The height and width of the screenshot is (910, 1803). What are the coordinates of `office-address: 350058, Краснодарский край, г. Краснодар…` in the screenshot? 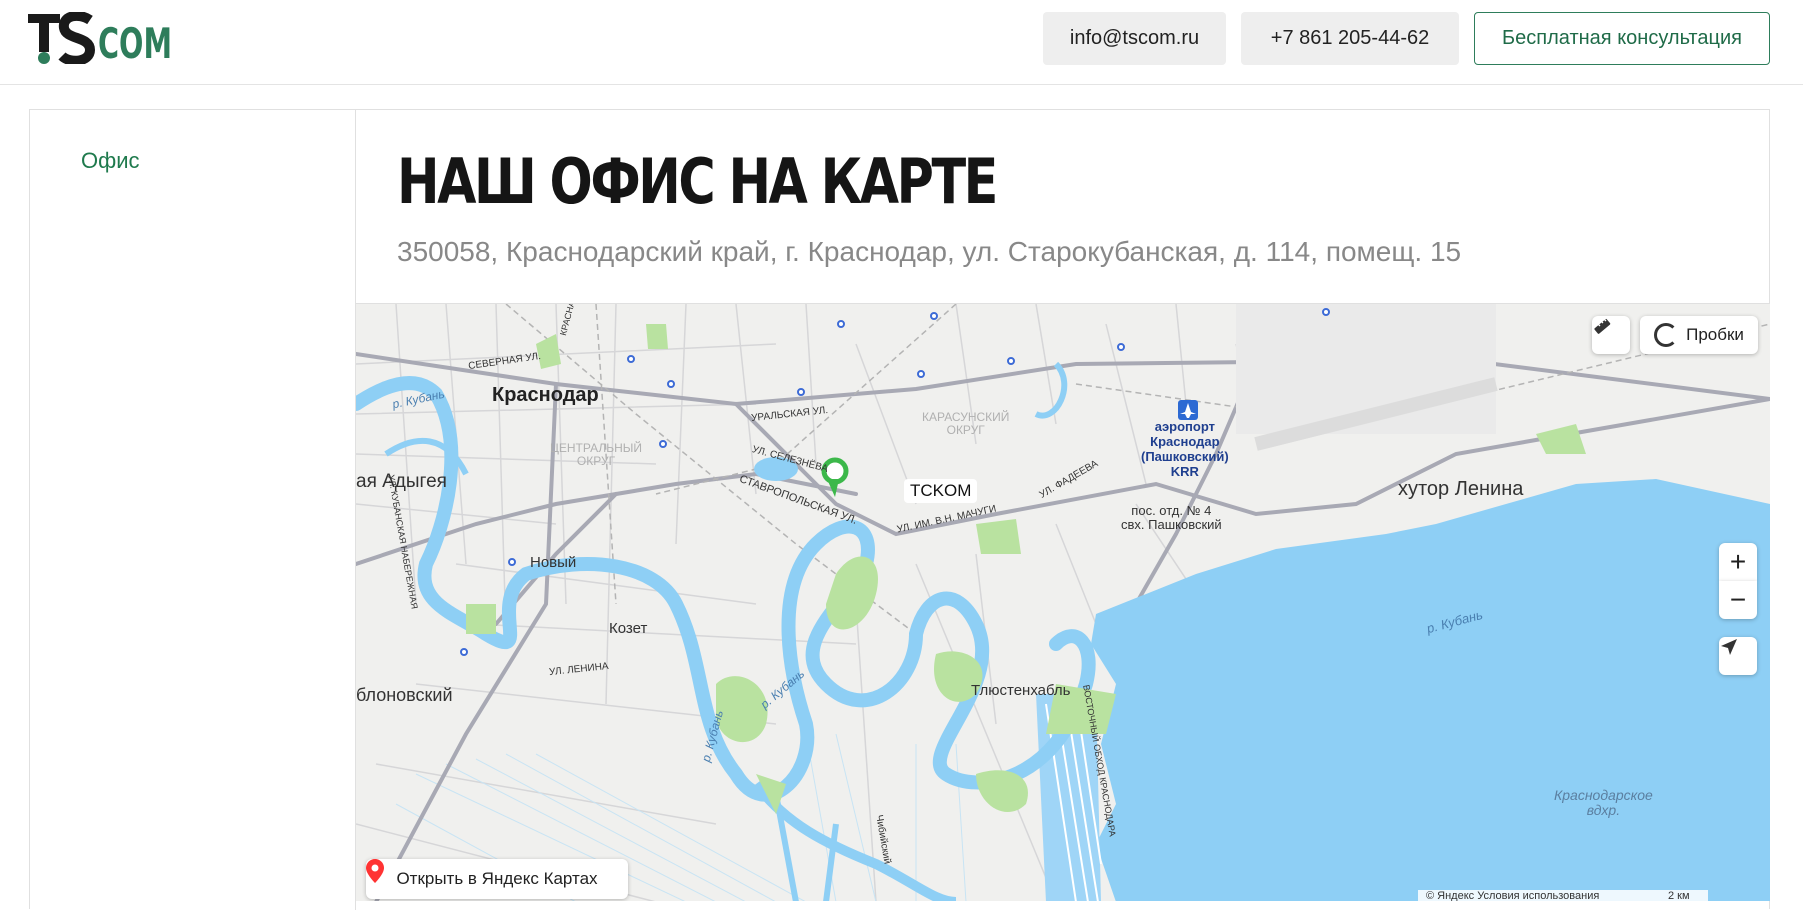 It's located at (929, 251).